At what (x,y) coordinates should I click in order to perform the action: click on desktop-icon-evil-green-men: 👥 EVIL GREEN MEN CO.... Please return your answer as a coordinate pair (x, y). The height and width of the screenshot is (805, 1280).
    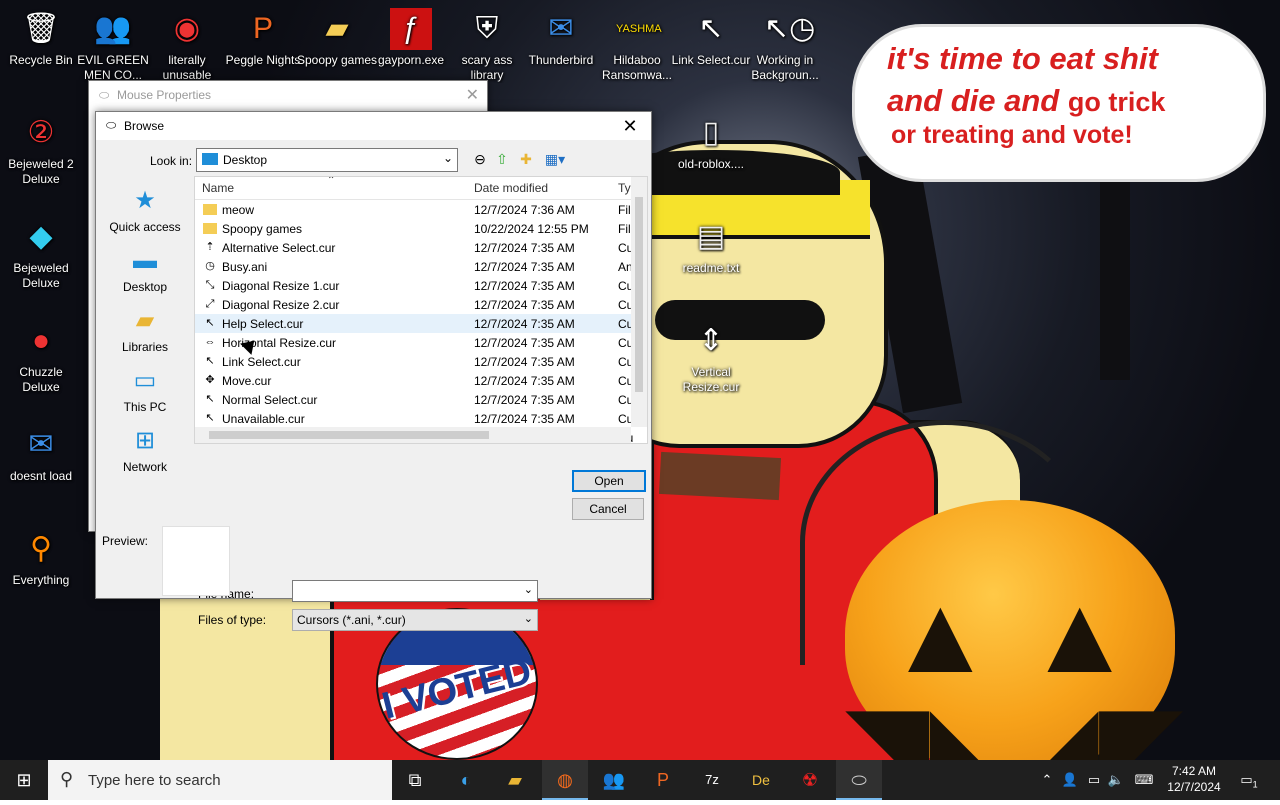
    Looking at the image, I should click on (113, 45).